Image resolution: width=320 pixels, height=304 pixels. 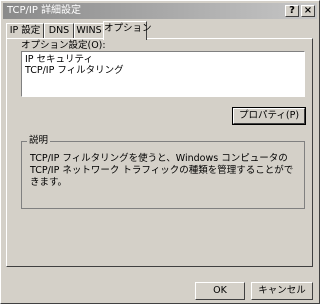 I want to click on close-button: ×, so click(x=308, y=11).